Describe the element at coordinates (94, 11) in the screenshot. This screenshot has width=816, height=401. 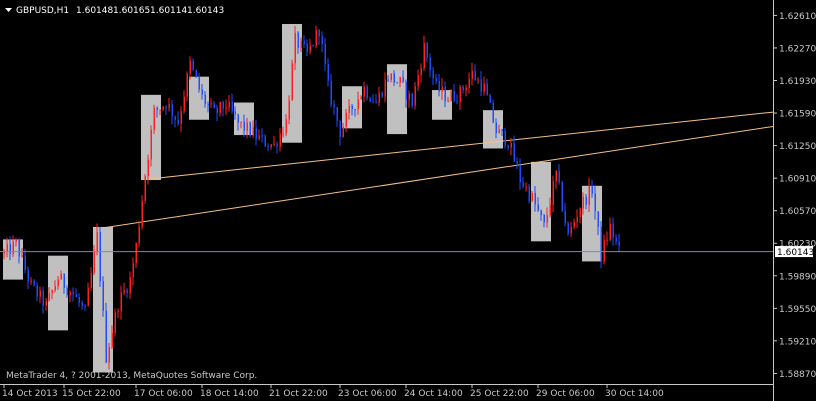
I see `open-price: 1.60148` at that location.